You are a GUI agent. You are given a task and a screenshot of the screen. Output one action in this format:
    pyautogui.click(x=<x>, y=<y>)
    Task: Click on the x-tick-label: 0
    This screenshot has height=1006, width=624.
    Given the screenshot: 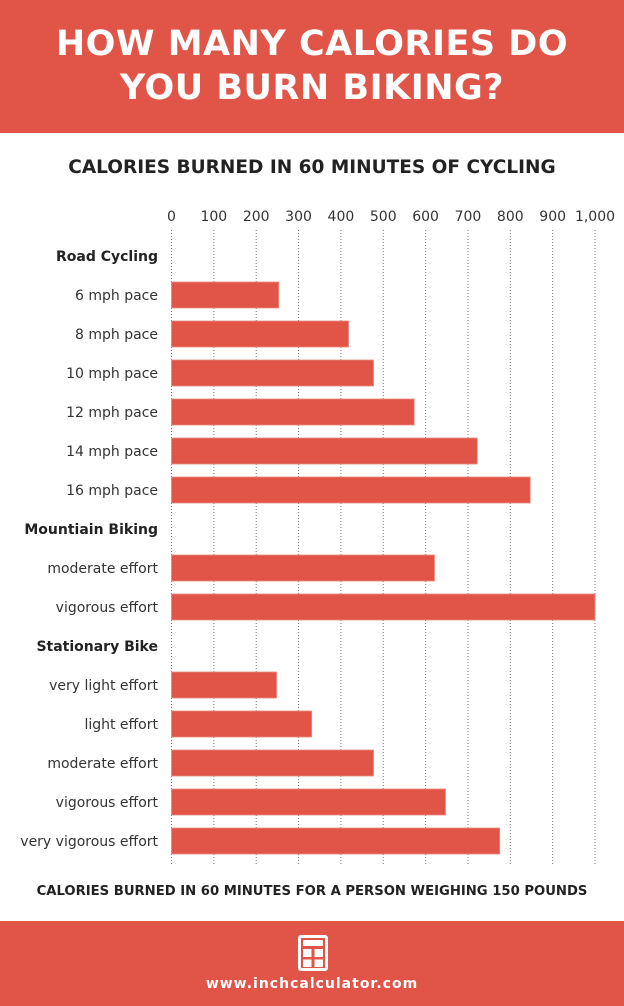 What is the action you would take?
    pyautogui.click(x=171, y=217)
    